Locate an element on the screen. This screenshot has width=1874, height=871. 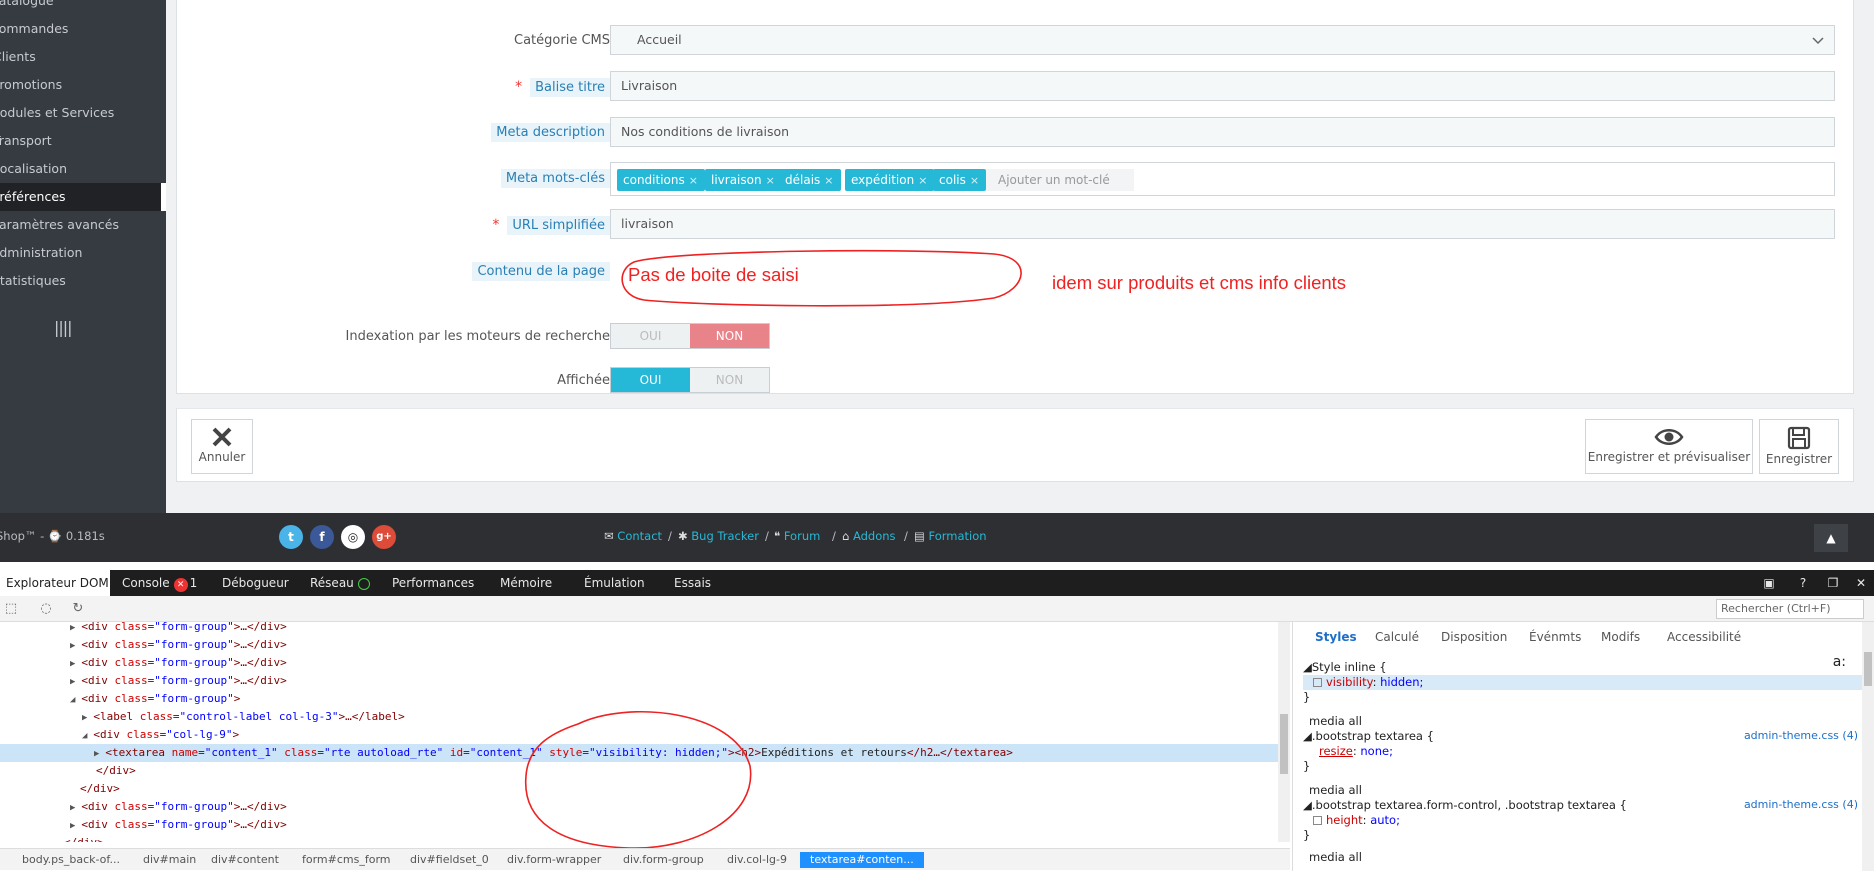
footer-link-bug-tracker: ✱ Bug Tracker is located at coordinates (718, 536).